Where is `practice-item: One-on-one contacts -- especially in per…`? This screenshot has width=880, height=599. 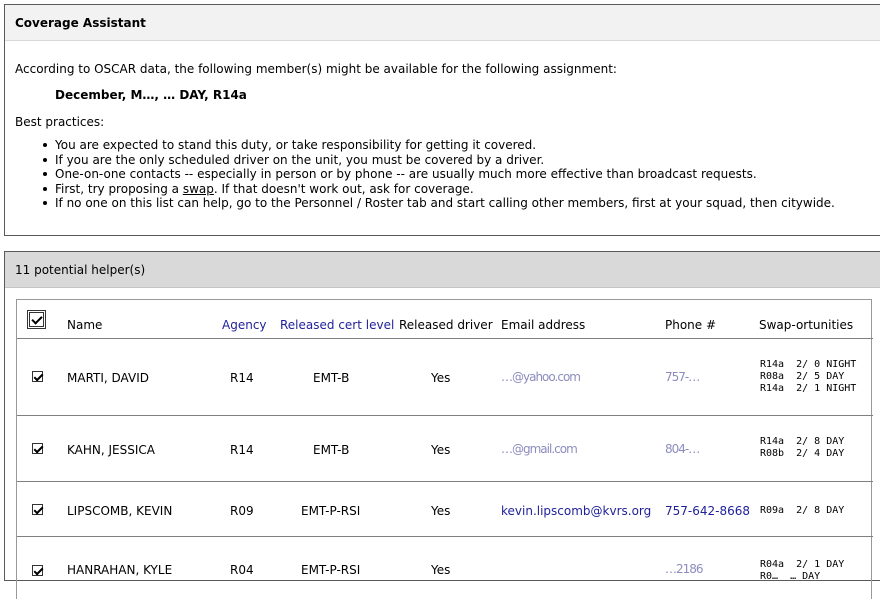 practice-item: One-on-one contacts -- especially in per… is located at coordinates (439, 174).